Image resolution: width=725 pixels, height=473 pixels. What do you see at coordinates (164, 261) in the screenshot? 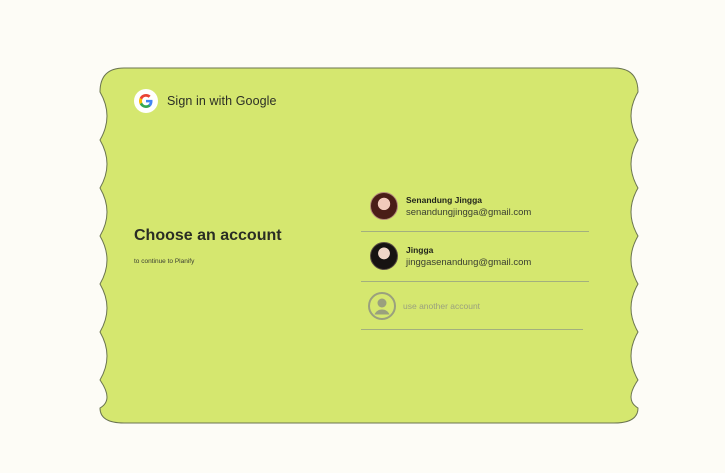
I see `page-subtitle: to continue to Planify` at bounding box center [164, 261].